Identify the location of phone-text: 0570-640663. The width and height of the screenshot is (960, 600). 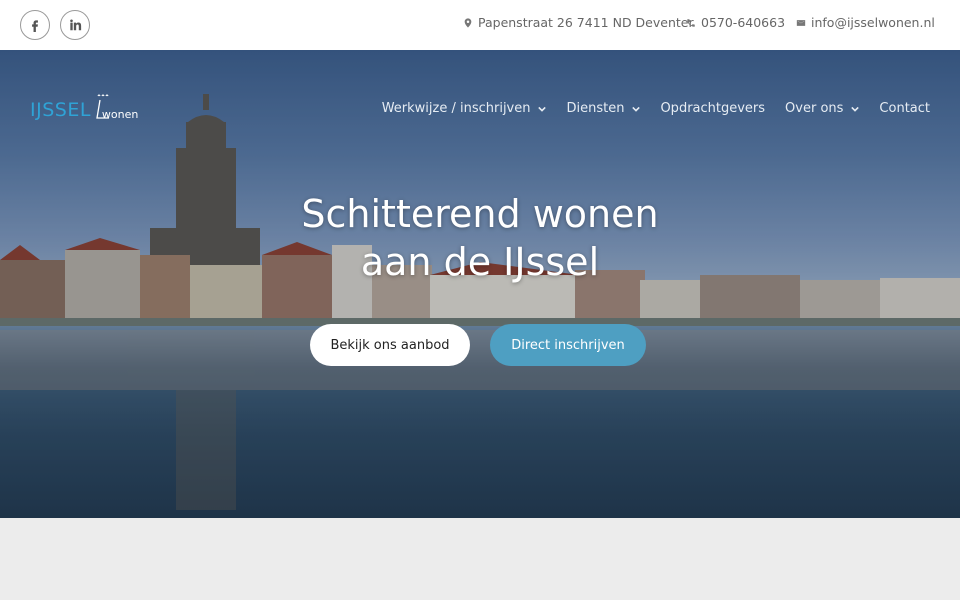
(743, 22).